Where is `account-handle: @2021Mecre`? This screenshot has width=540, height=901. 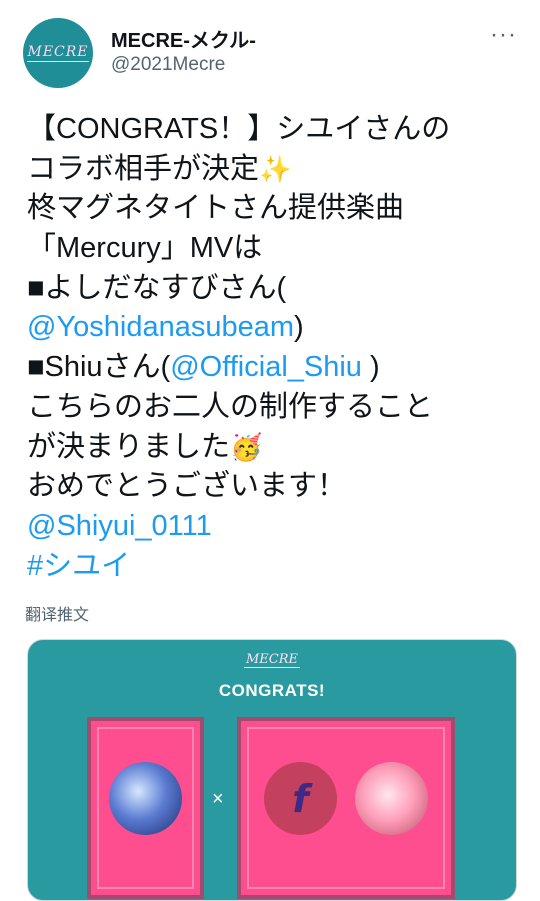 account-handle: @2021Mecre is located at coordinates (168, 65).